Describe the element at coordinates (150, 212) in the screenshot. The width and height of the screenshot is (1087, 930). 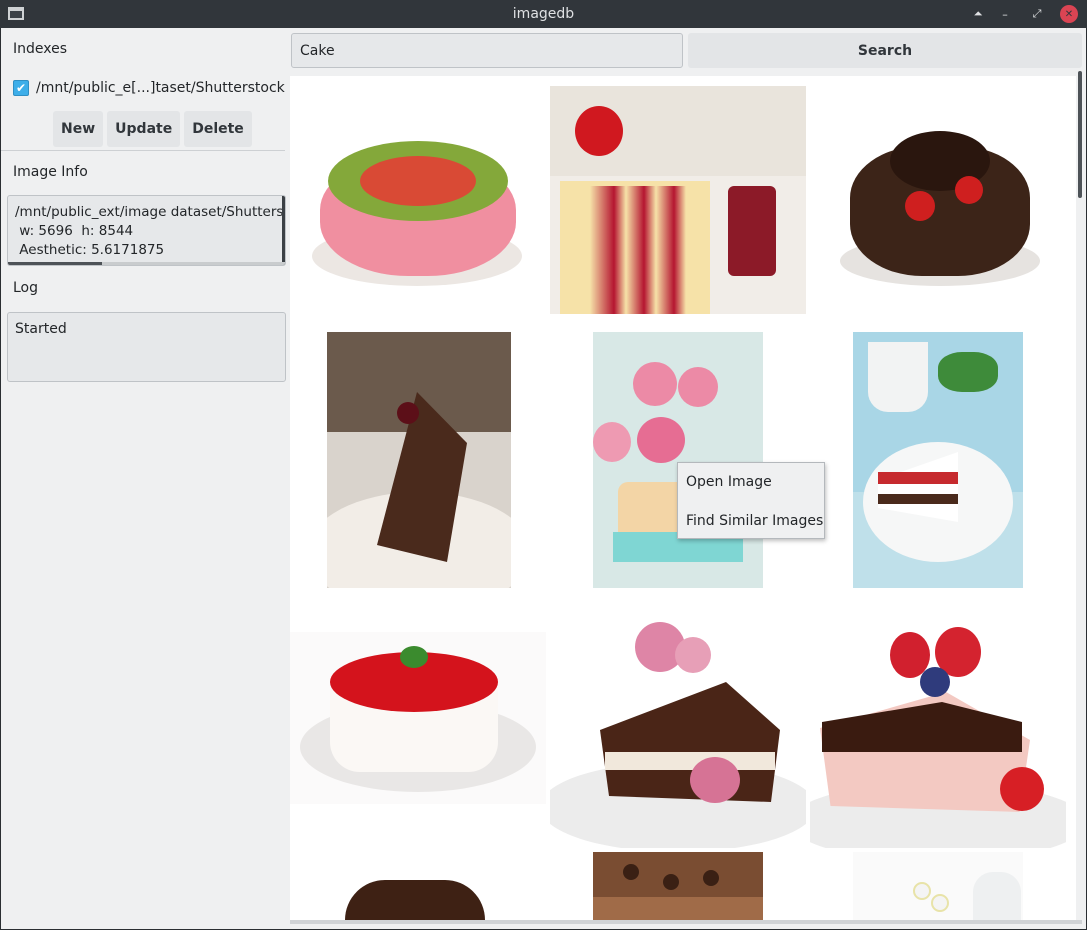
I see `image-info-path: /mnt/public_ext/image dataset/Shutterstc` at that location.